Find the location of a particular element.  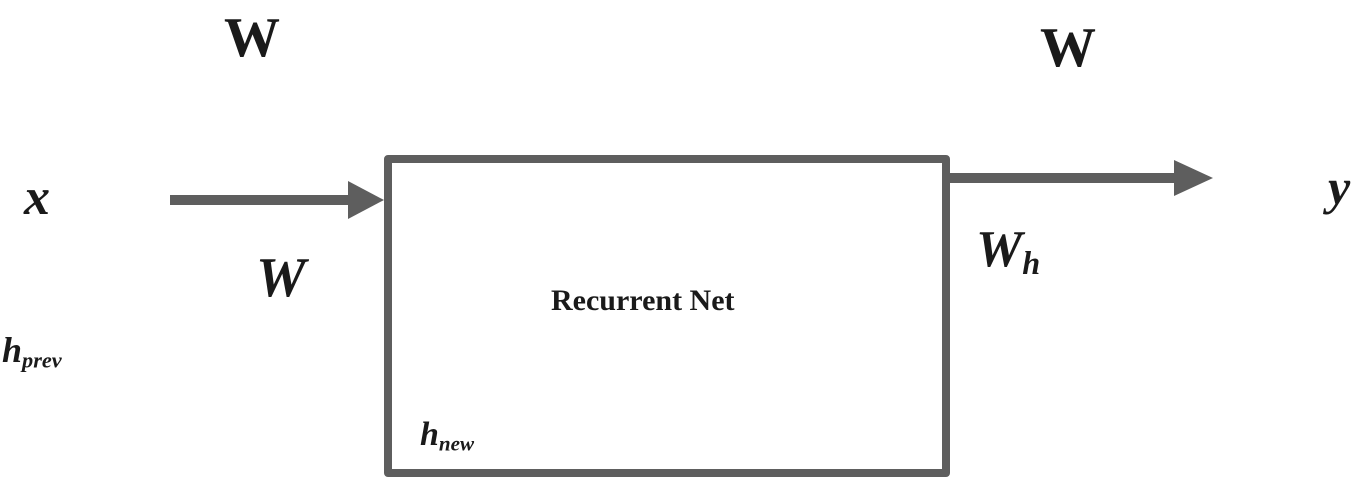

input-arrow-head is located at coordinates (366, 200).